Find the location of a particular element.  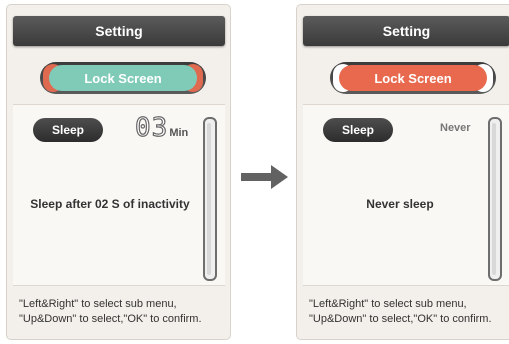

right-arrow-icon is located at coordinates (264, 177).